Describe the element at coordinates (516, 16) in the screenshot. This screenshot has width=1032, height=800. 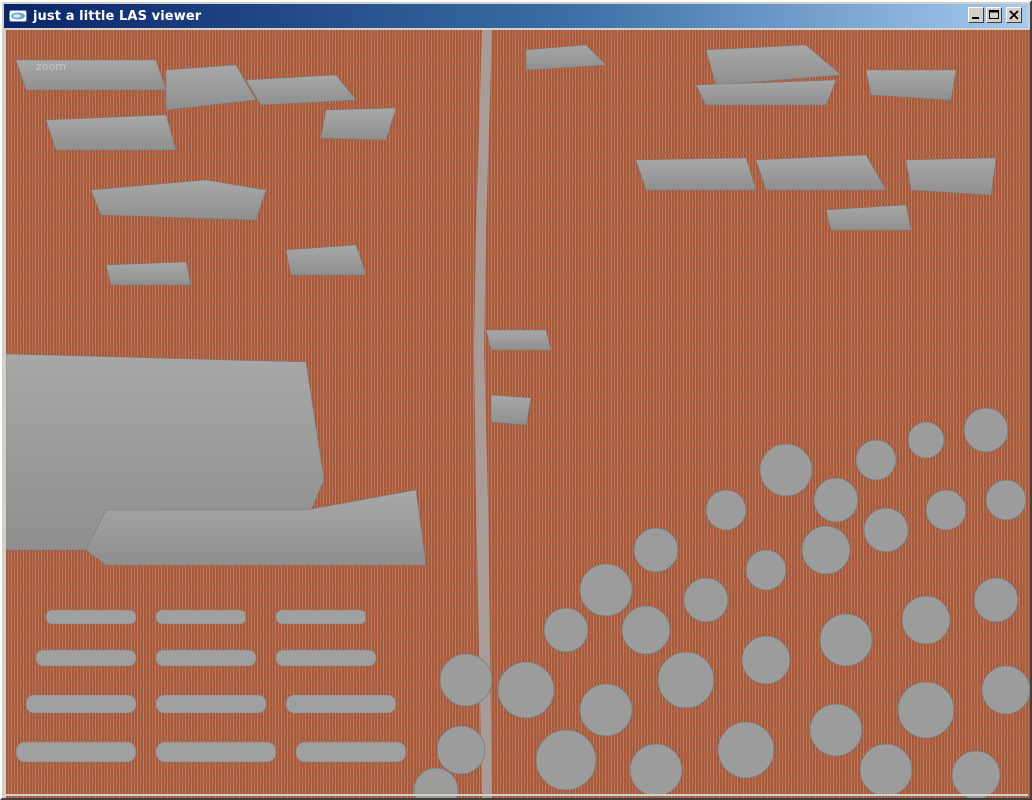
I see `title-bar: just a little LAS viewer` at that location.